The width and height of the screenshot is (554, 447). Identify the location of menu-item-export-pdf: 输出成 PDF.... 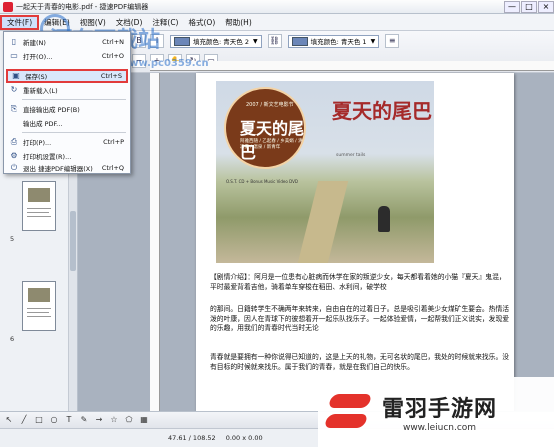
(67, 123).